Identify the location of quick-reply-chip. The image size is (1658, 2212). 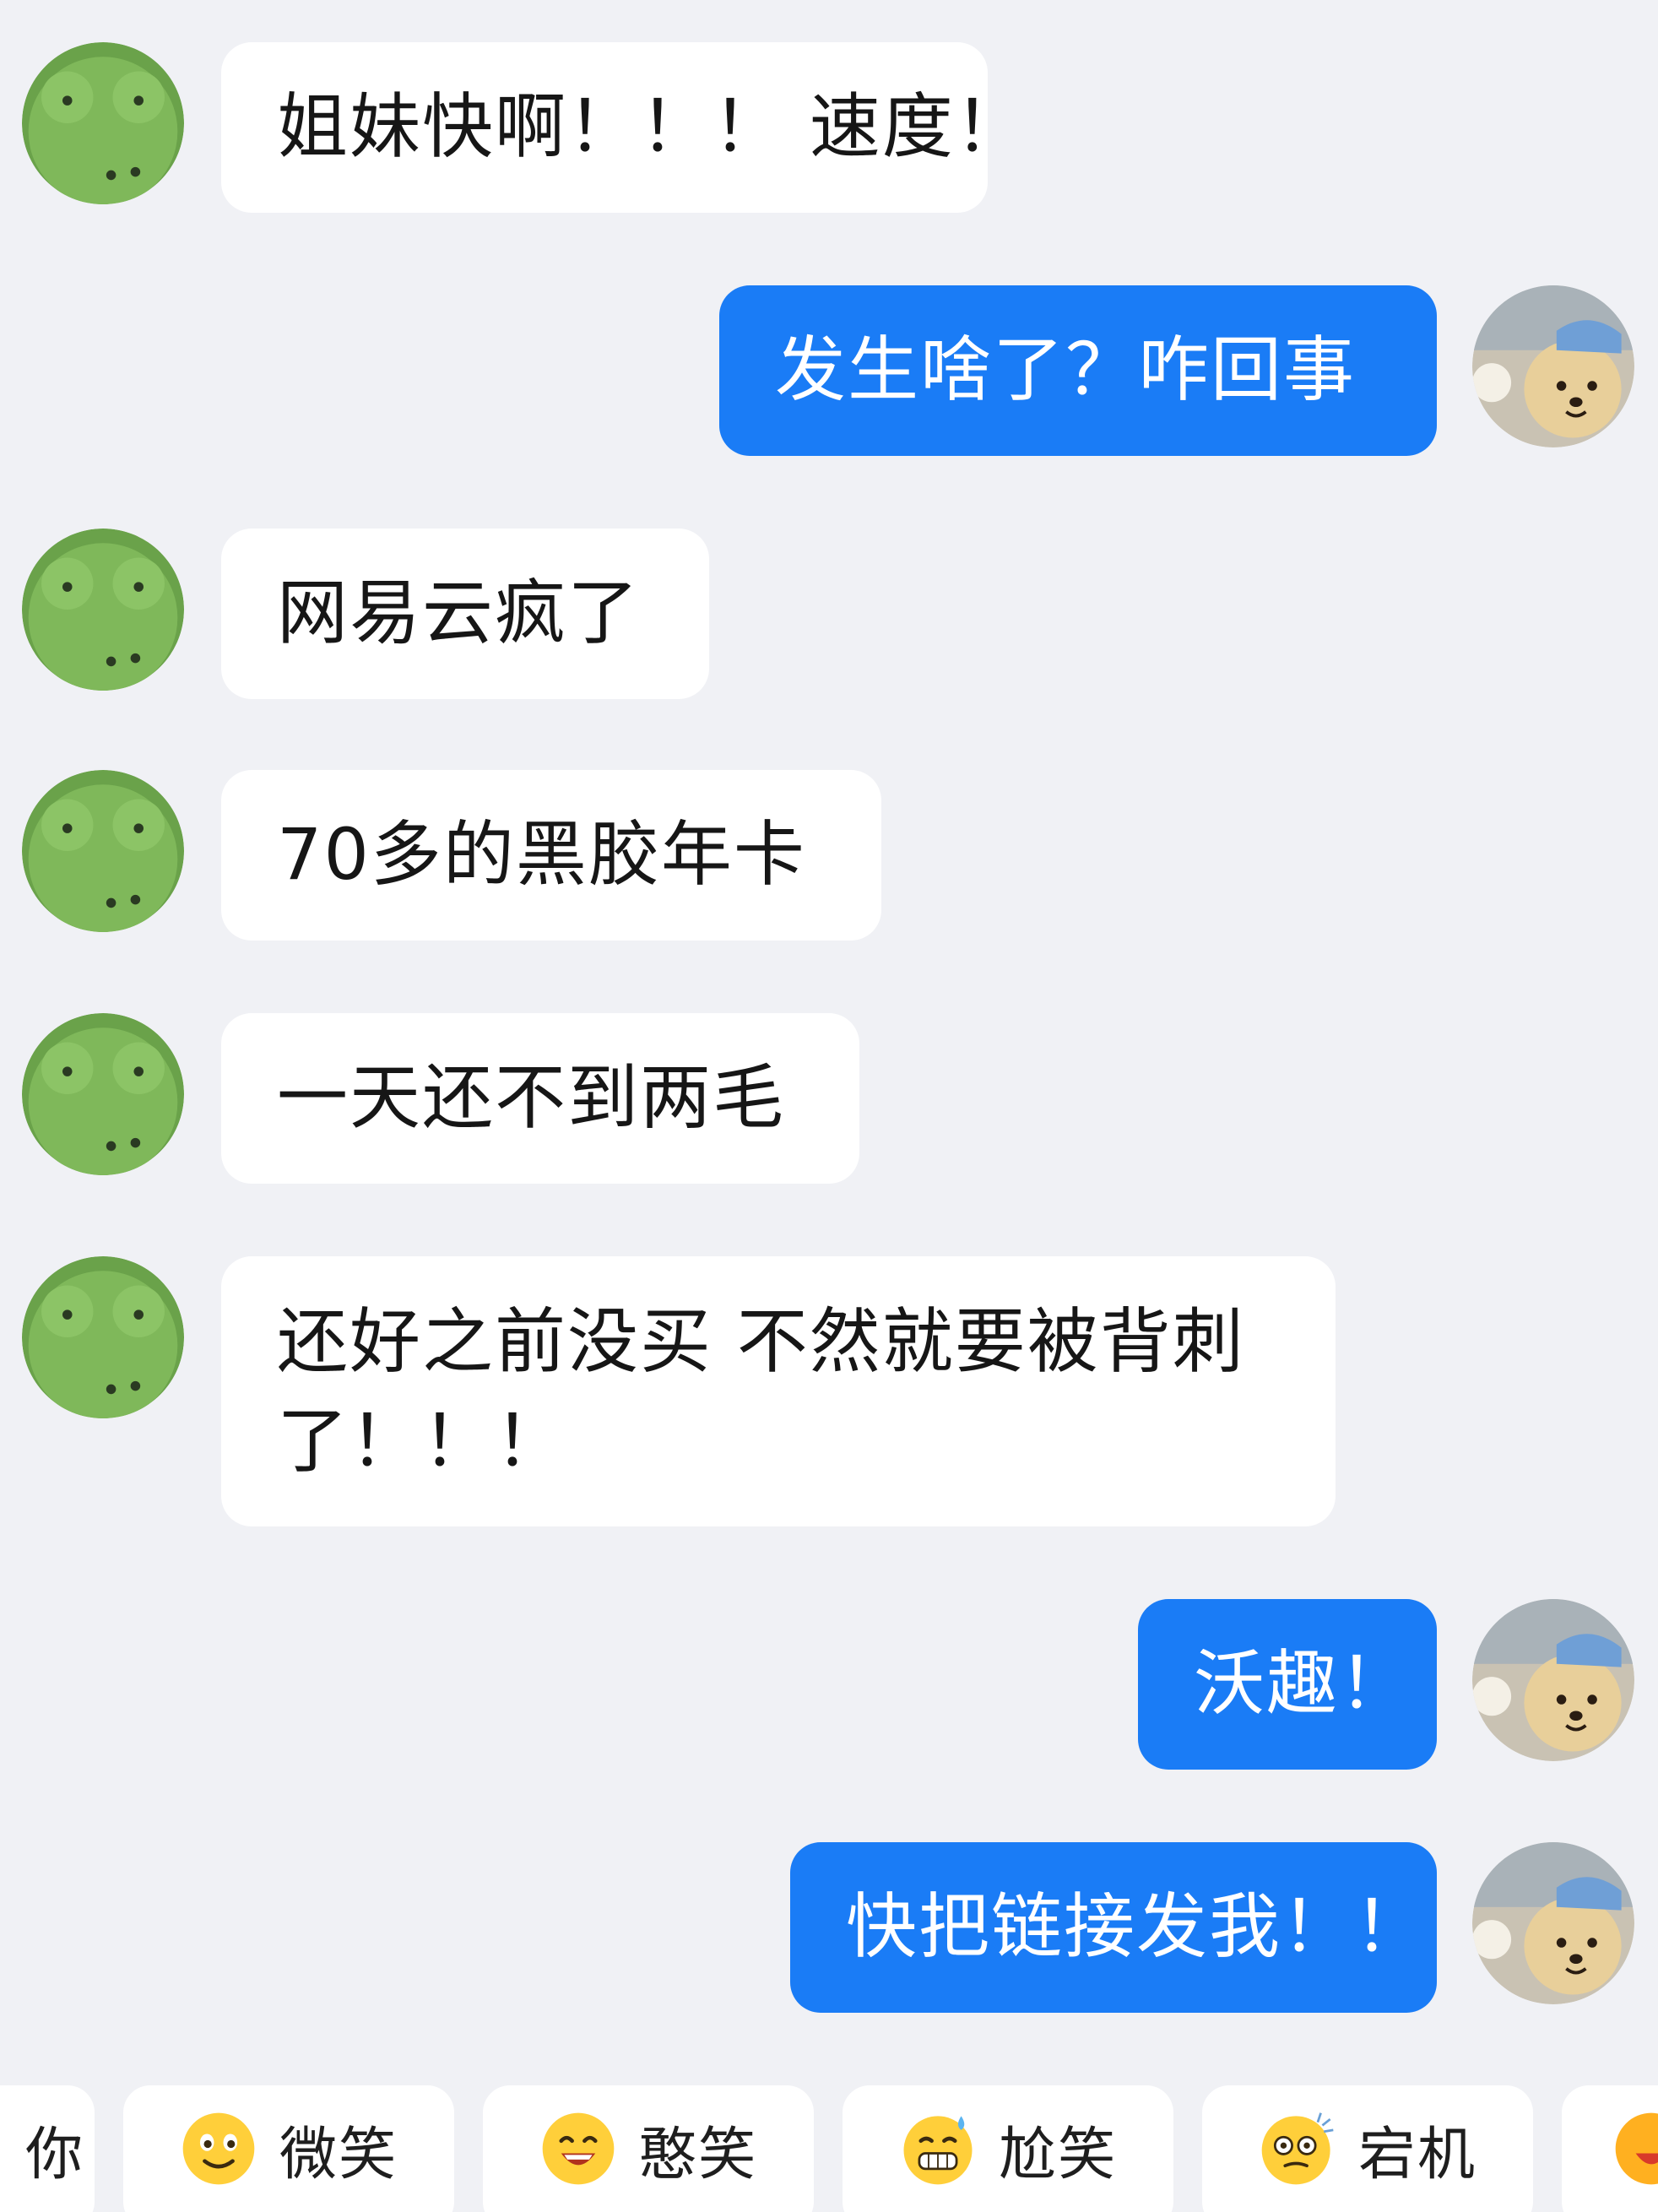
(1610, 2148).